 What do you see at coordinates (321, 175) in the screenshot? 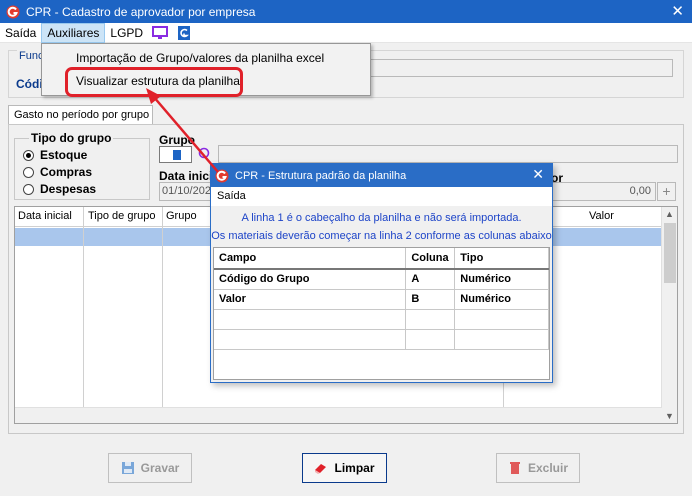
I see `dialog-title: CPR - Estrutura padrão da planilha` at bounding box center [321, 175].